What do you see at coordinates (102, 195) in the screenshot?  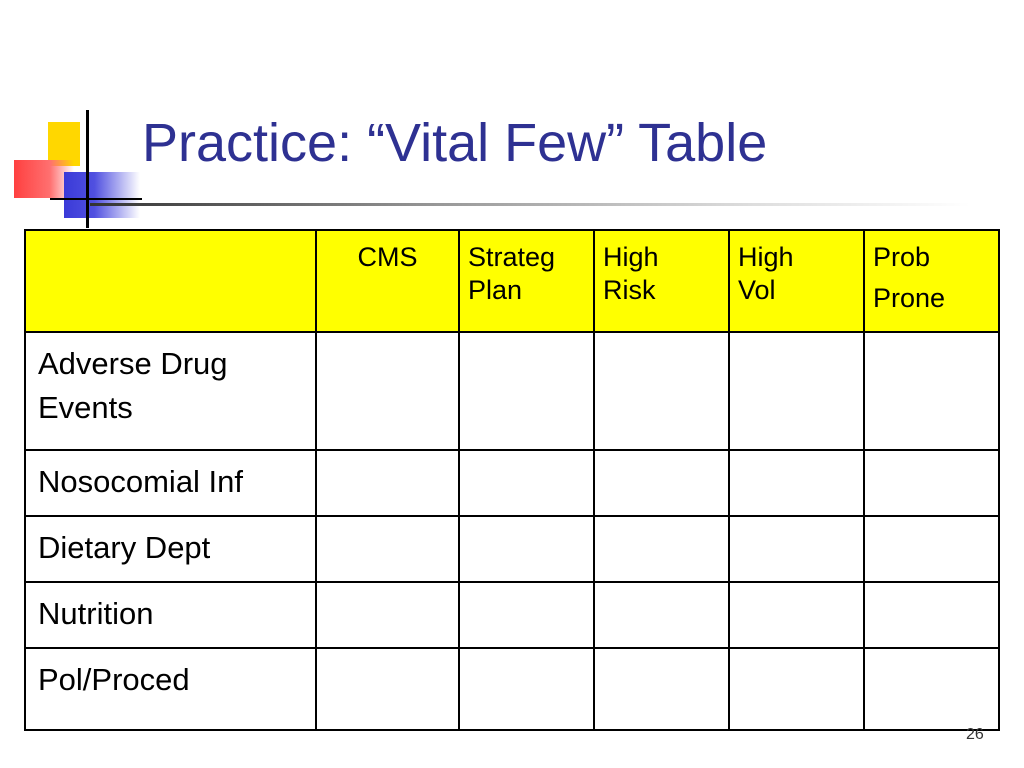 I see `logo-blue-square` at bounding box center [102, 195].